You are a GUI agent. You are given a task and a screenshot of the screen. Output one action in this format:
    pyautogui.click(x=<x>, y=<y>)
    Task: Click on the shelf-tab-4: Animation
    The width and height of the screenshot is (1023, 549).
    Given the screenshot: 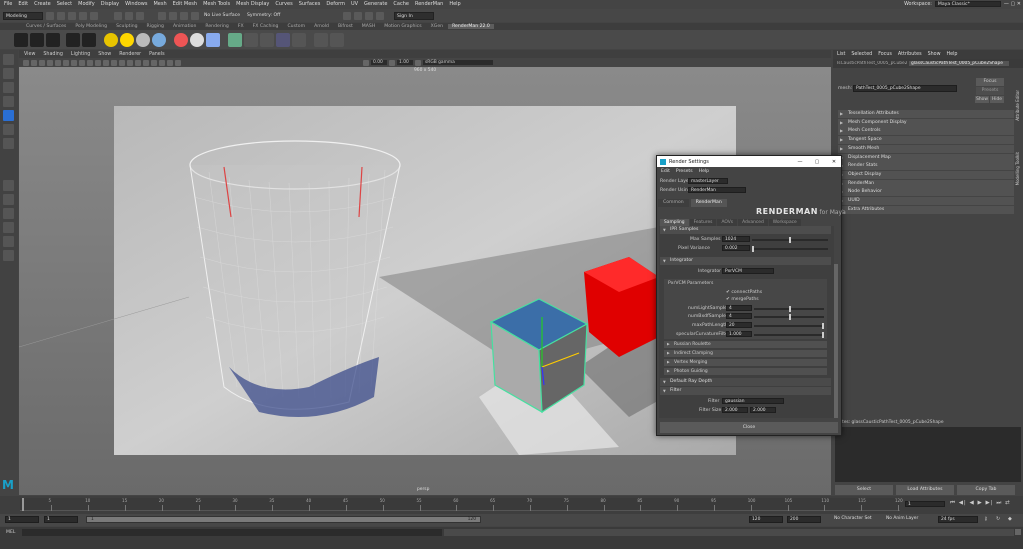 What is the action you would take?
    pyautogui.click(x=184, y=26)
    